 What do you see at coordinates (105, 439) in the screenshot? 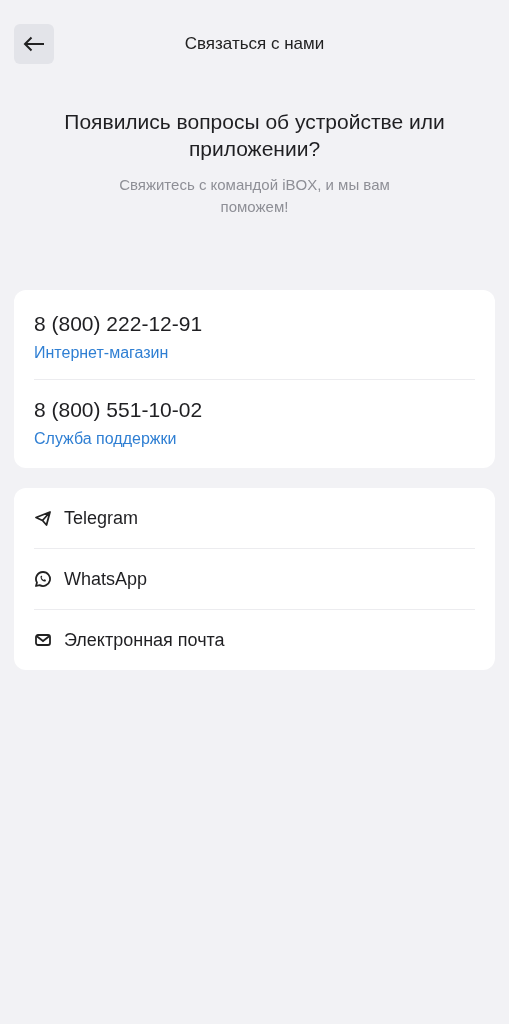
I see `phone-label: Служба поддержки` at bounding box center [105, 439].